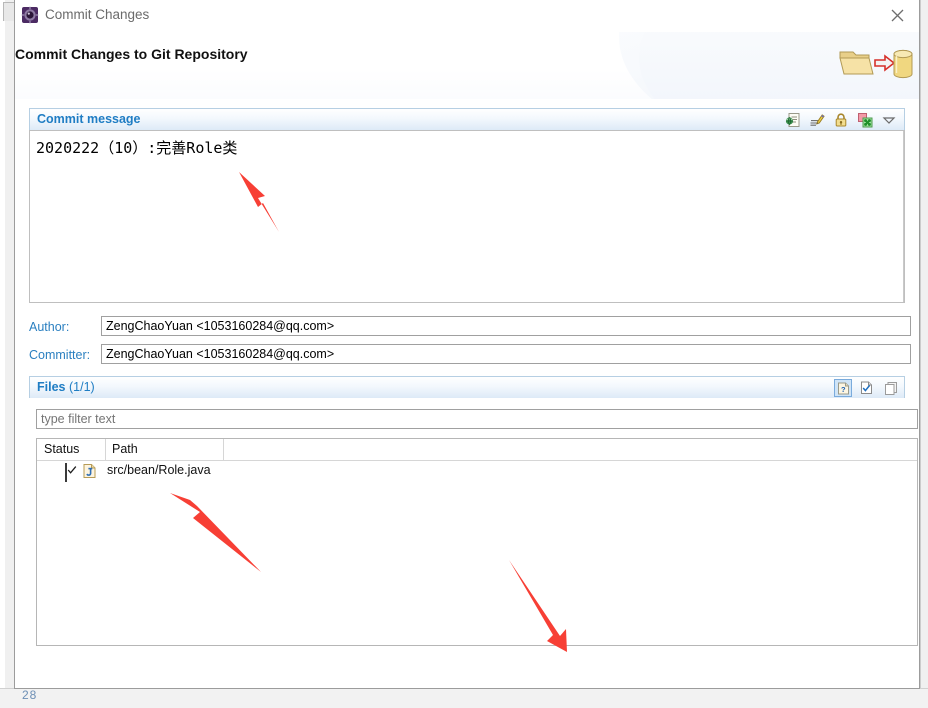 Image resolution: width=928 pixels, height=708 pixels. Describe the element at coordinates (467, 119) in the screenshot. I see `commit-message-section-header: Commit message` at that location.